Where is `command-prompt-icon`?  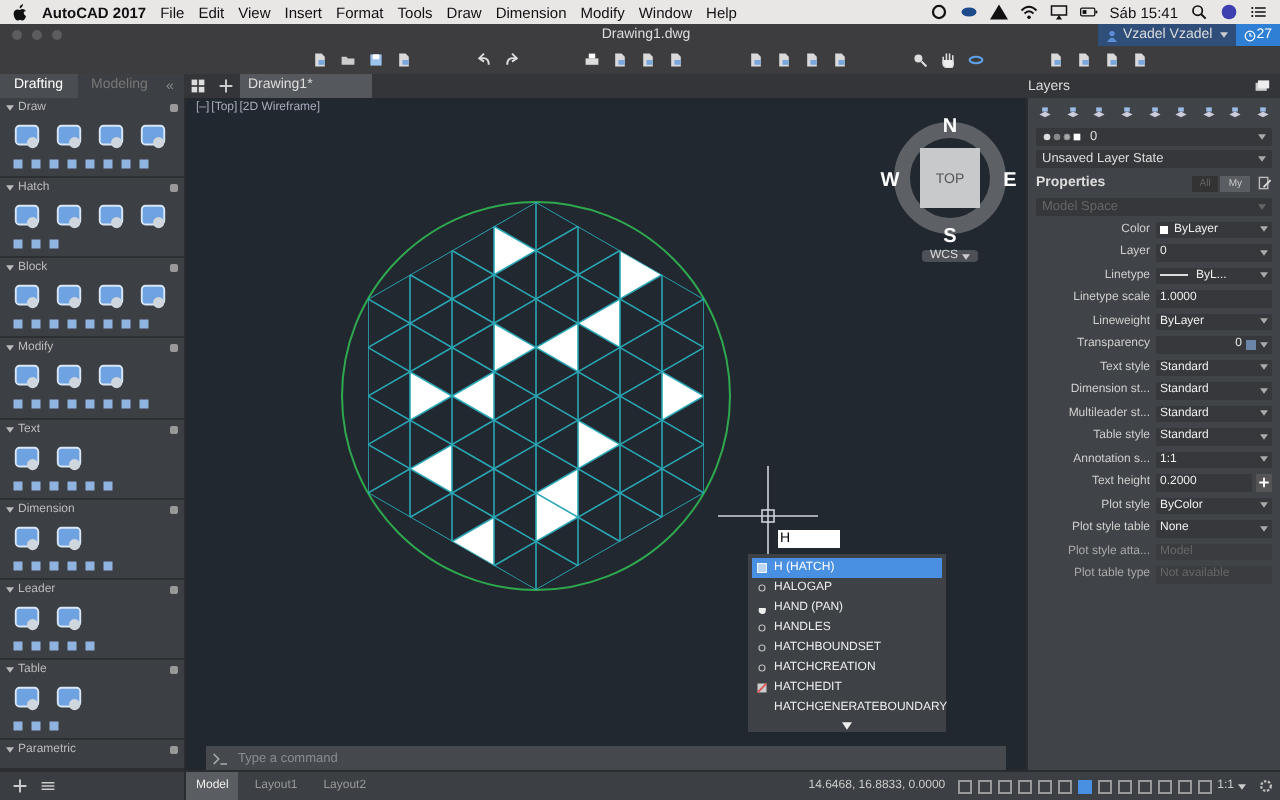
command-prompt-icon is located at coordinates (222, 758).